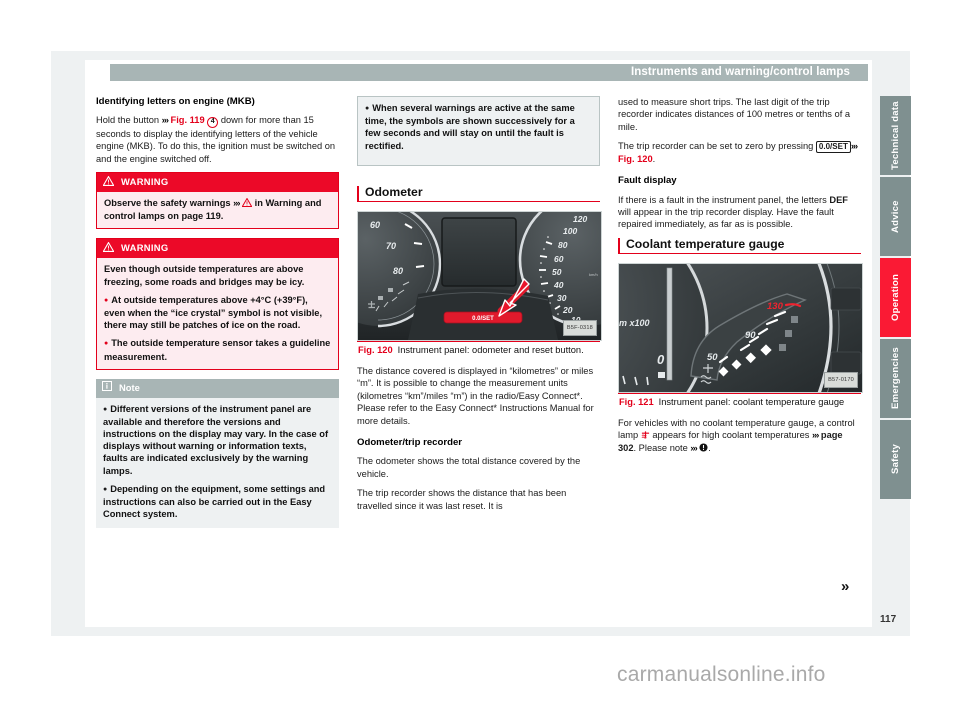 Image resolution: width=960 pixels, height=708 pixels. I want to click on svg-text: km/h, so click(593, 274).